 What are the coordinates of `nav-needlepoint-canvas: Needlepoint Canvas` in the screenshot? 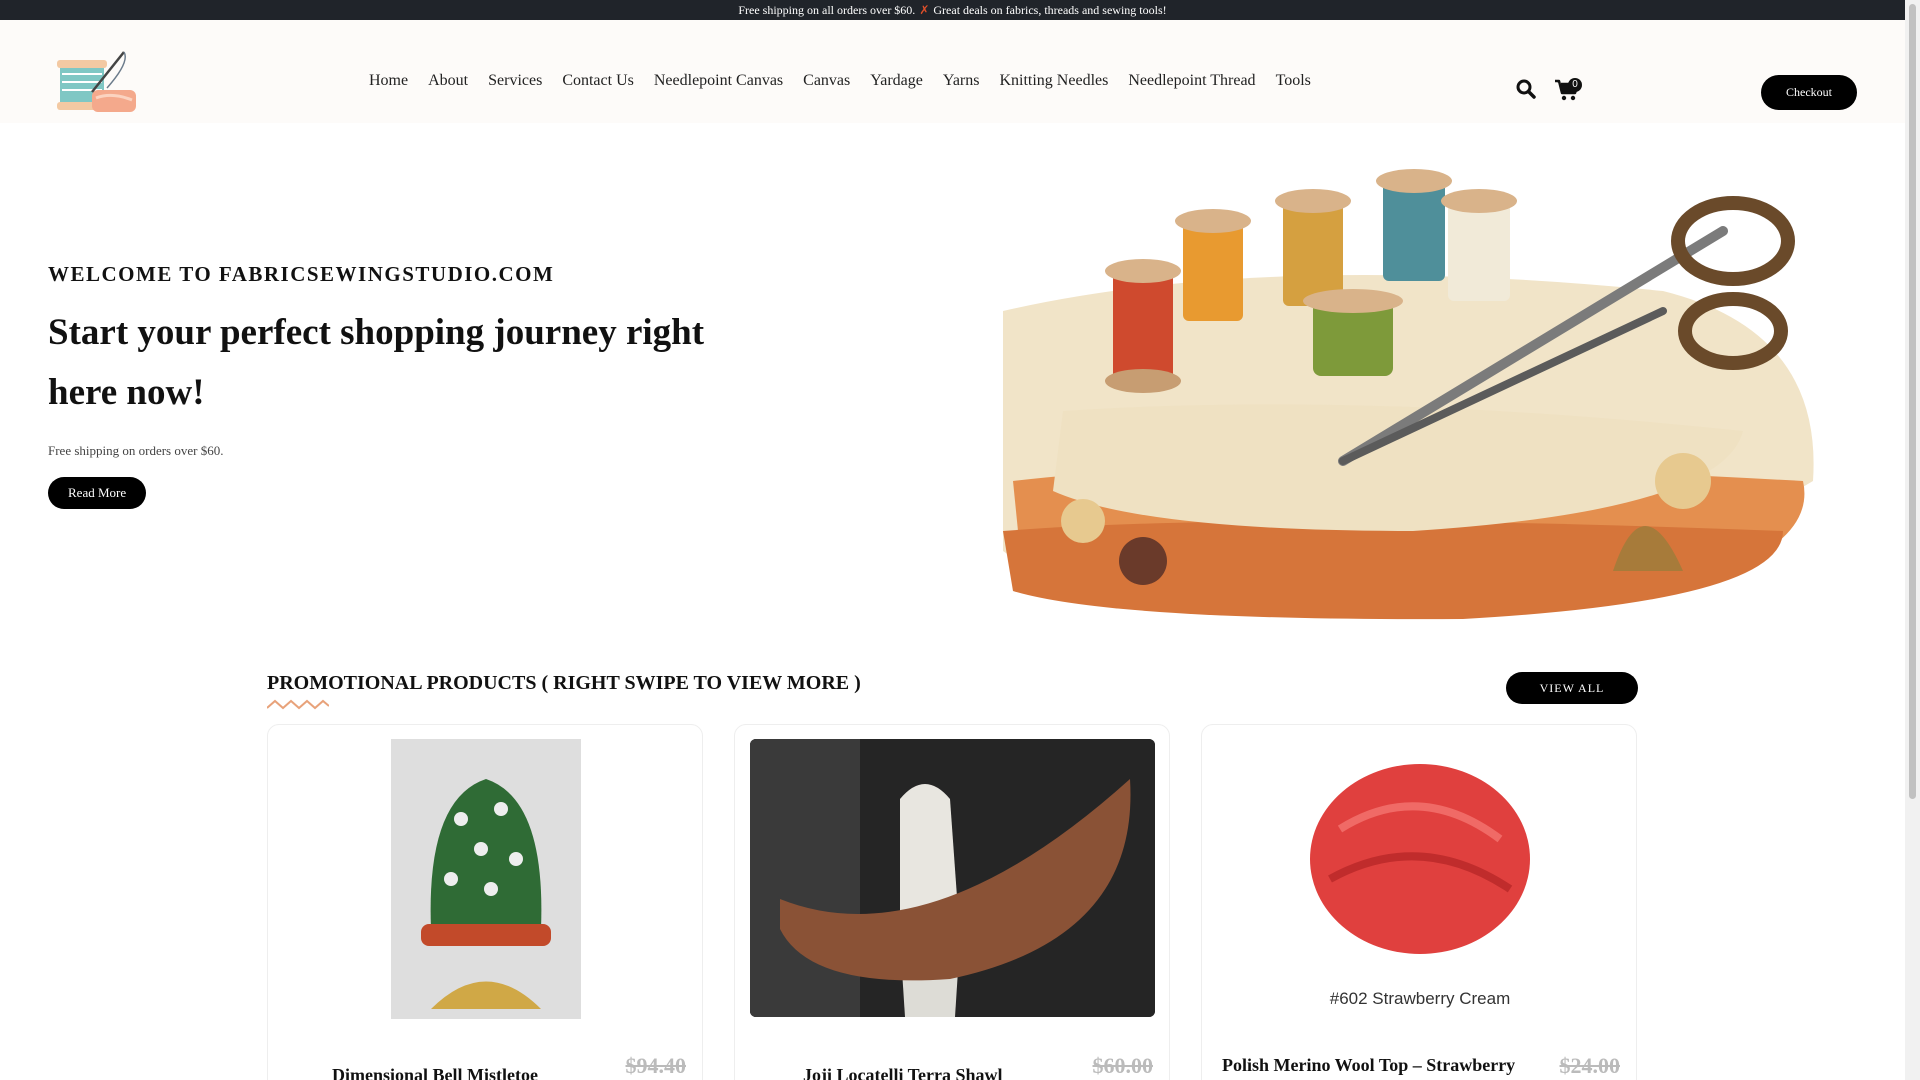 It's located at (718, 81).